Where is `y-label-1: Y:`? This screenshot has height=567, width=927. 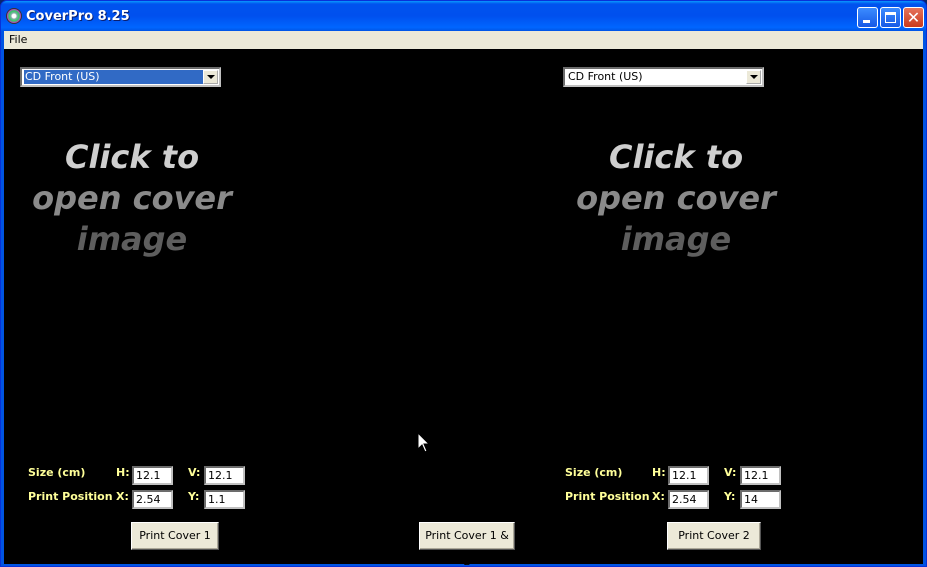
y-label-1: Y: is located at coordinates (194, 496).